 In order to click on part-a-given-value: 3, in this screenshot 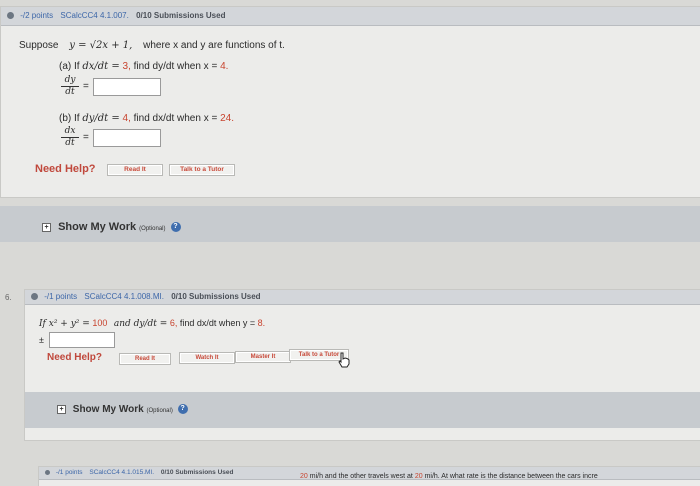, I will do `click(126, 66)`.